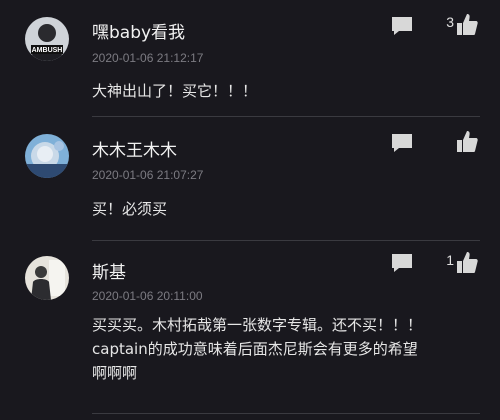 Image resolution: width=500 pixels, height=420 pixels. I want to click on like-button: 1, so click(456, 262).